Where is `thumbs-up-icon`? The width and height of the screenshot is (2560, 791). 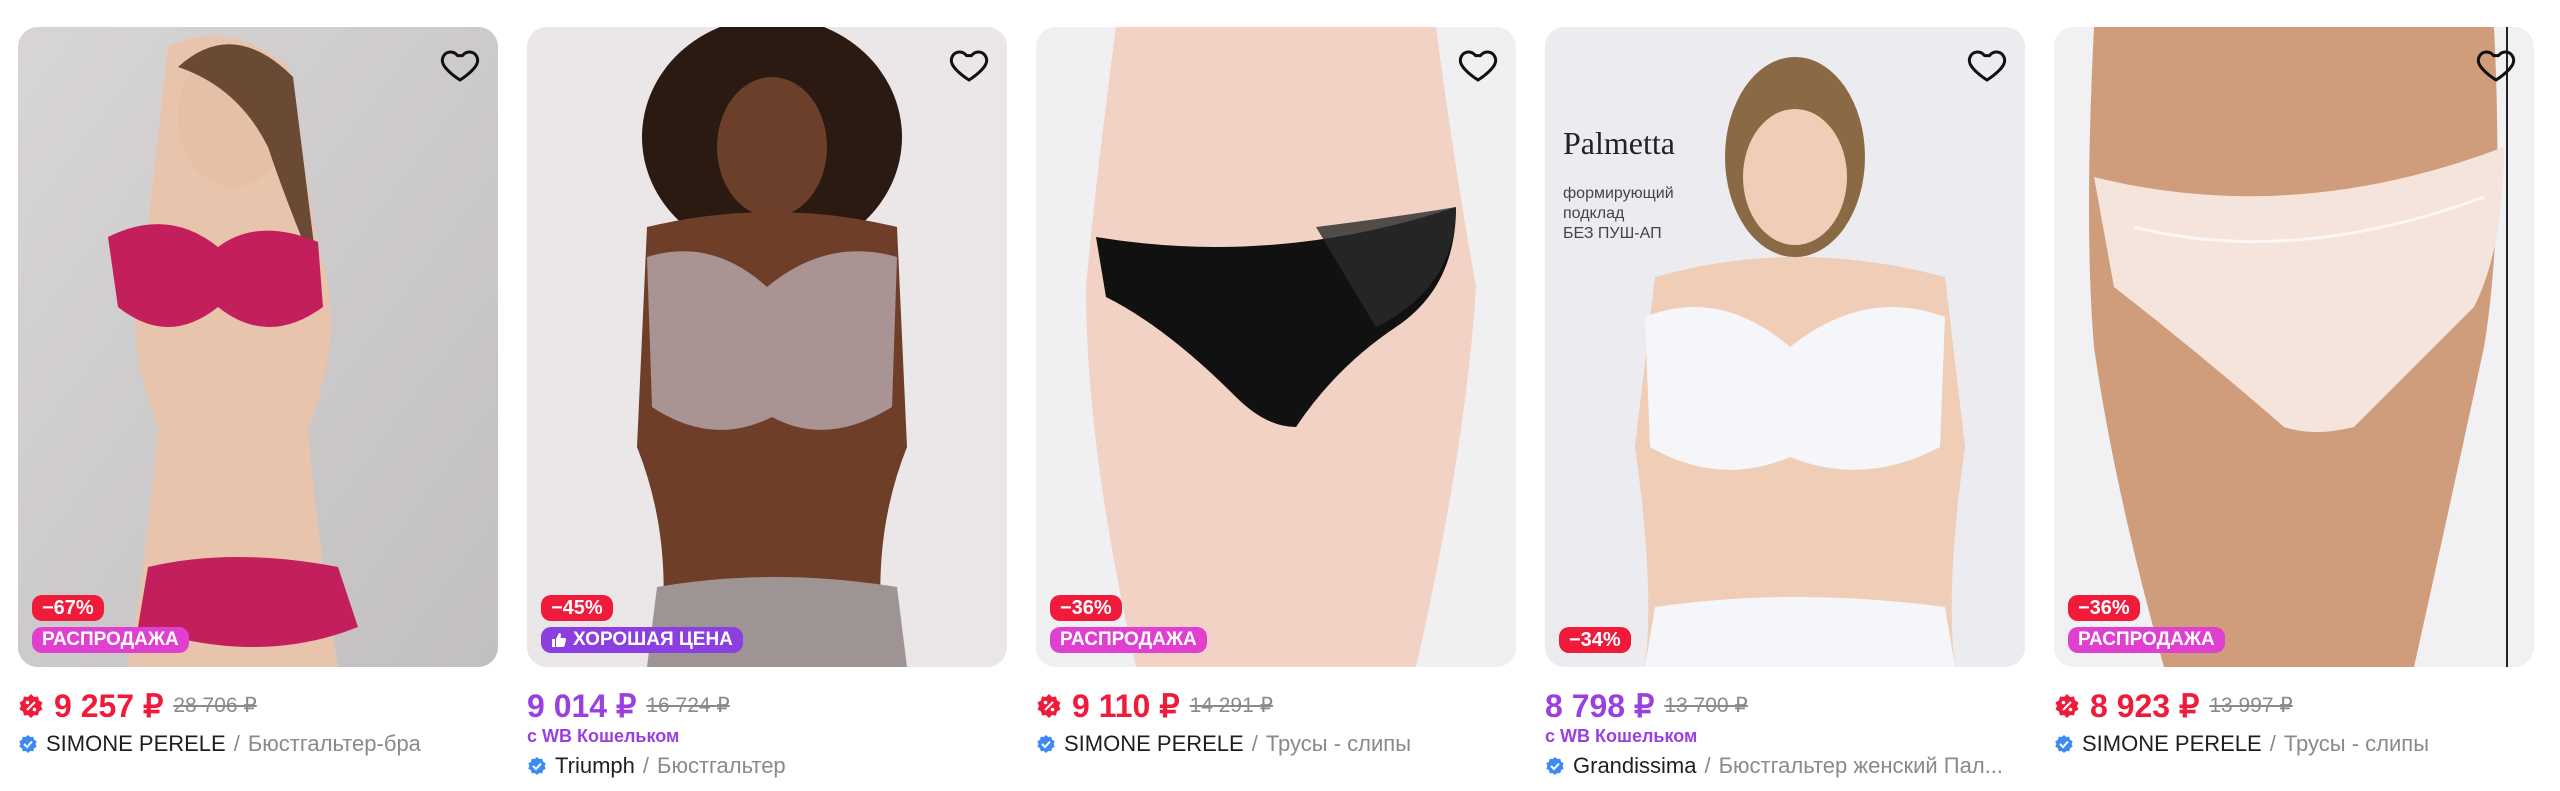 thumbs-up-icon is located at coordinates (559, 640).